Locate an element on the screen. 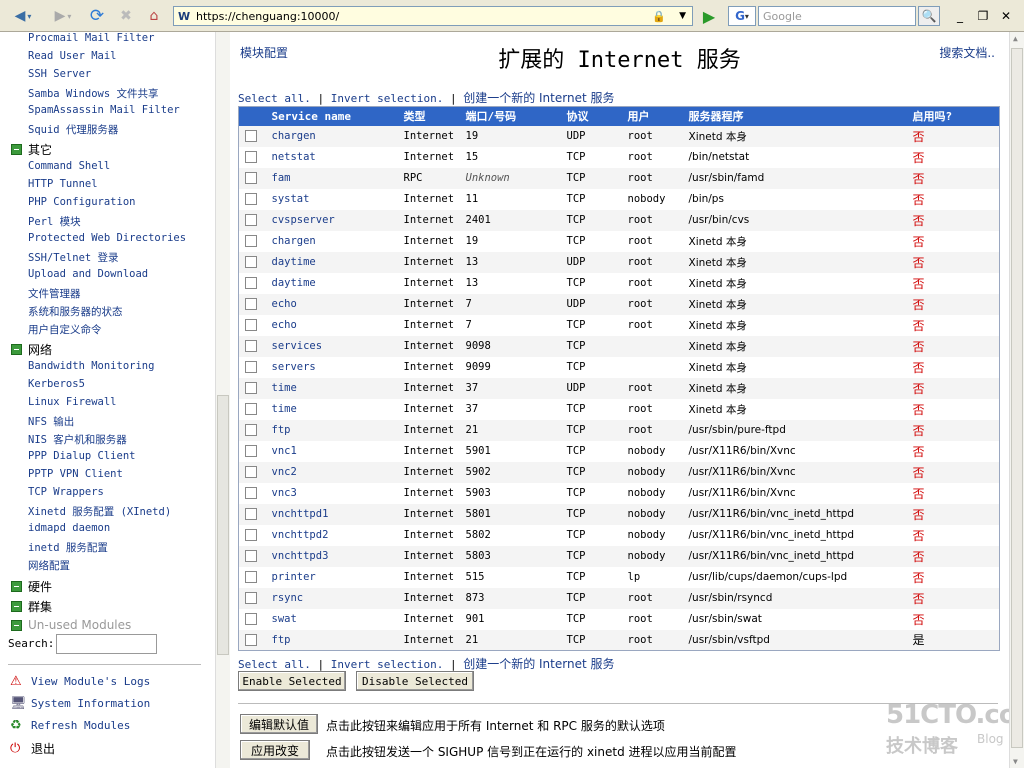  sidebar-module-link: 网络配置 is located at coordinates (49, 565).